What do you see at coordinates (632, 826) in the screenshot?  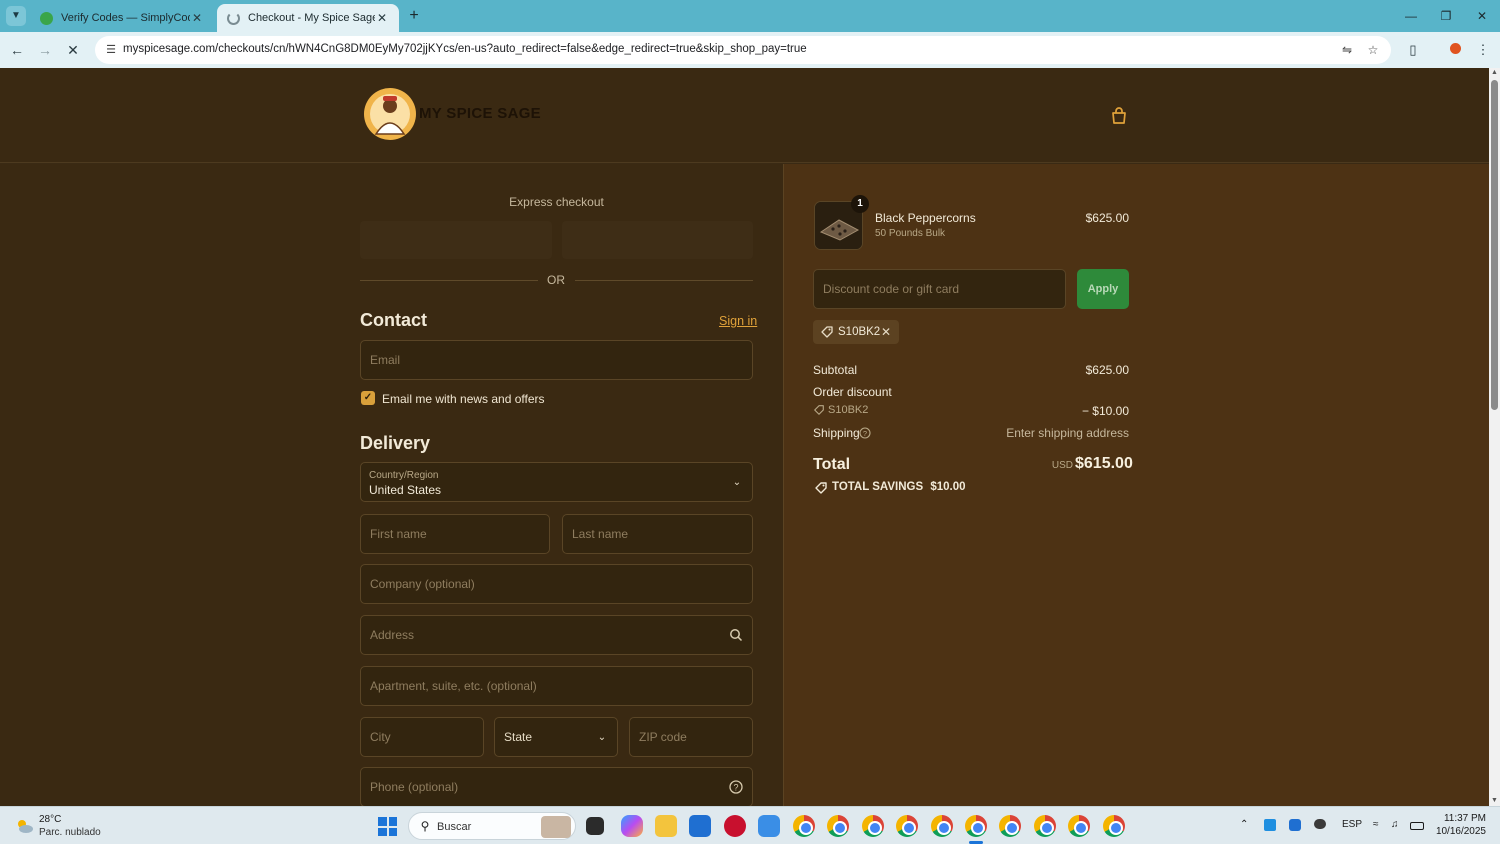 I see `copilot-icon` at bounding box center [632, 826].